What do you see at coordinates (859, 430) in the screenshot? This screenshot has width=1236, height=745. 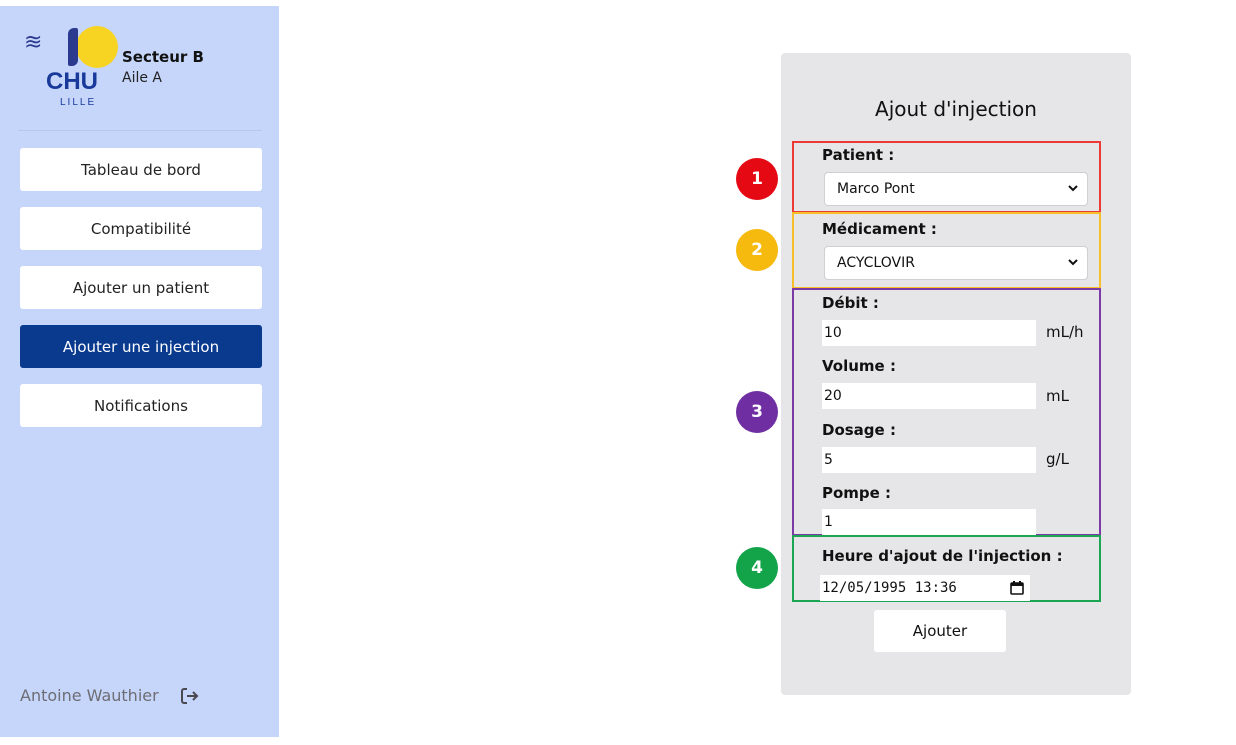 I see `dosage-label: Dosage :` at bounding box center [859, 430].